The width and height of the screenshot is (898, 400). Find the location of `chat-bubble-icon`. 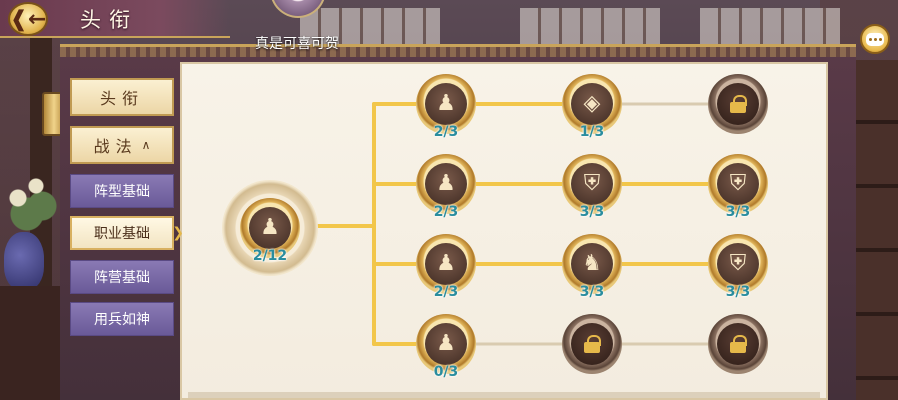

chat-bubble-icon is located at coordinates (875, 39).